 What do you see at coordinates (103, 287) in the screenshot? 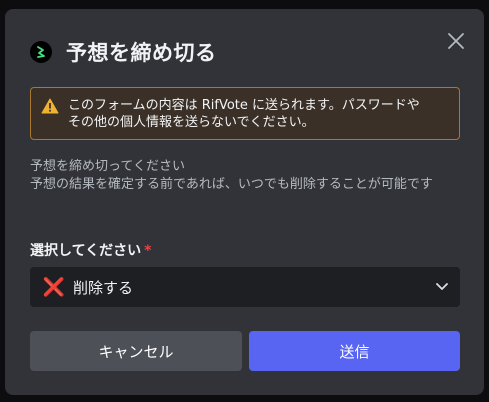
I see `select-value: 削除する` at bounding box center [103, 287].